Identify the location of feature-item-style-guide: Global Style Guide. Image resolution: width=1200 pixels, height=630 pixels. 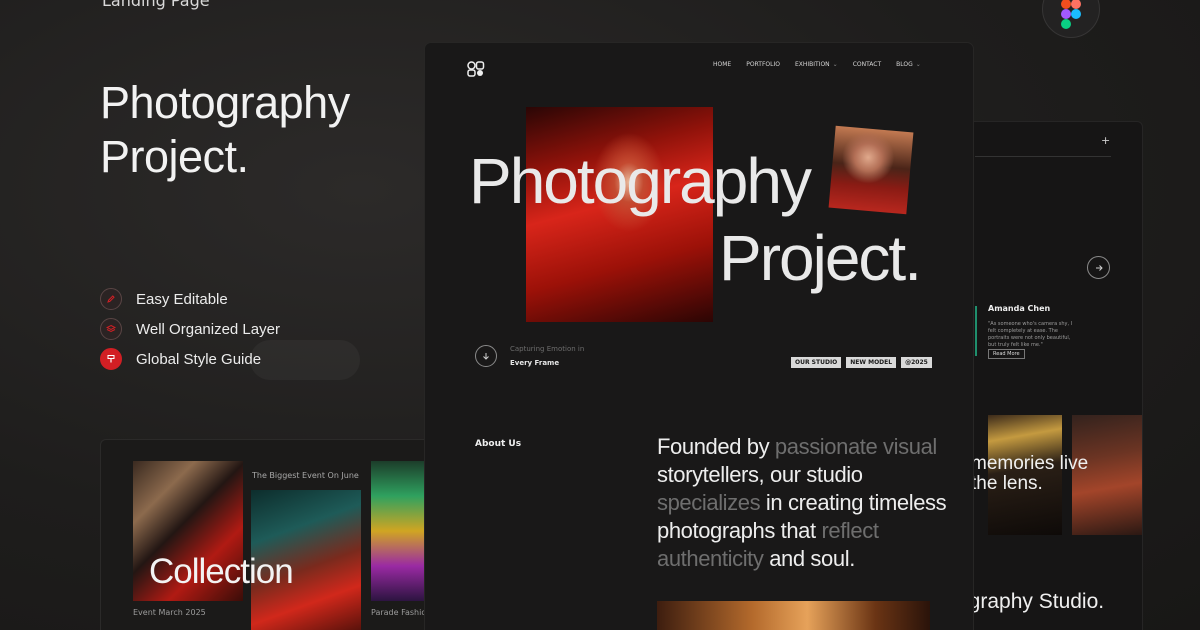
(190, 359).